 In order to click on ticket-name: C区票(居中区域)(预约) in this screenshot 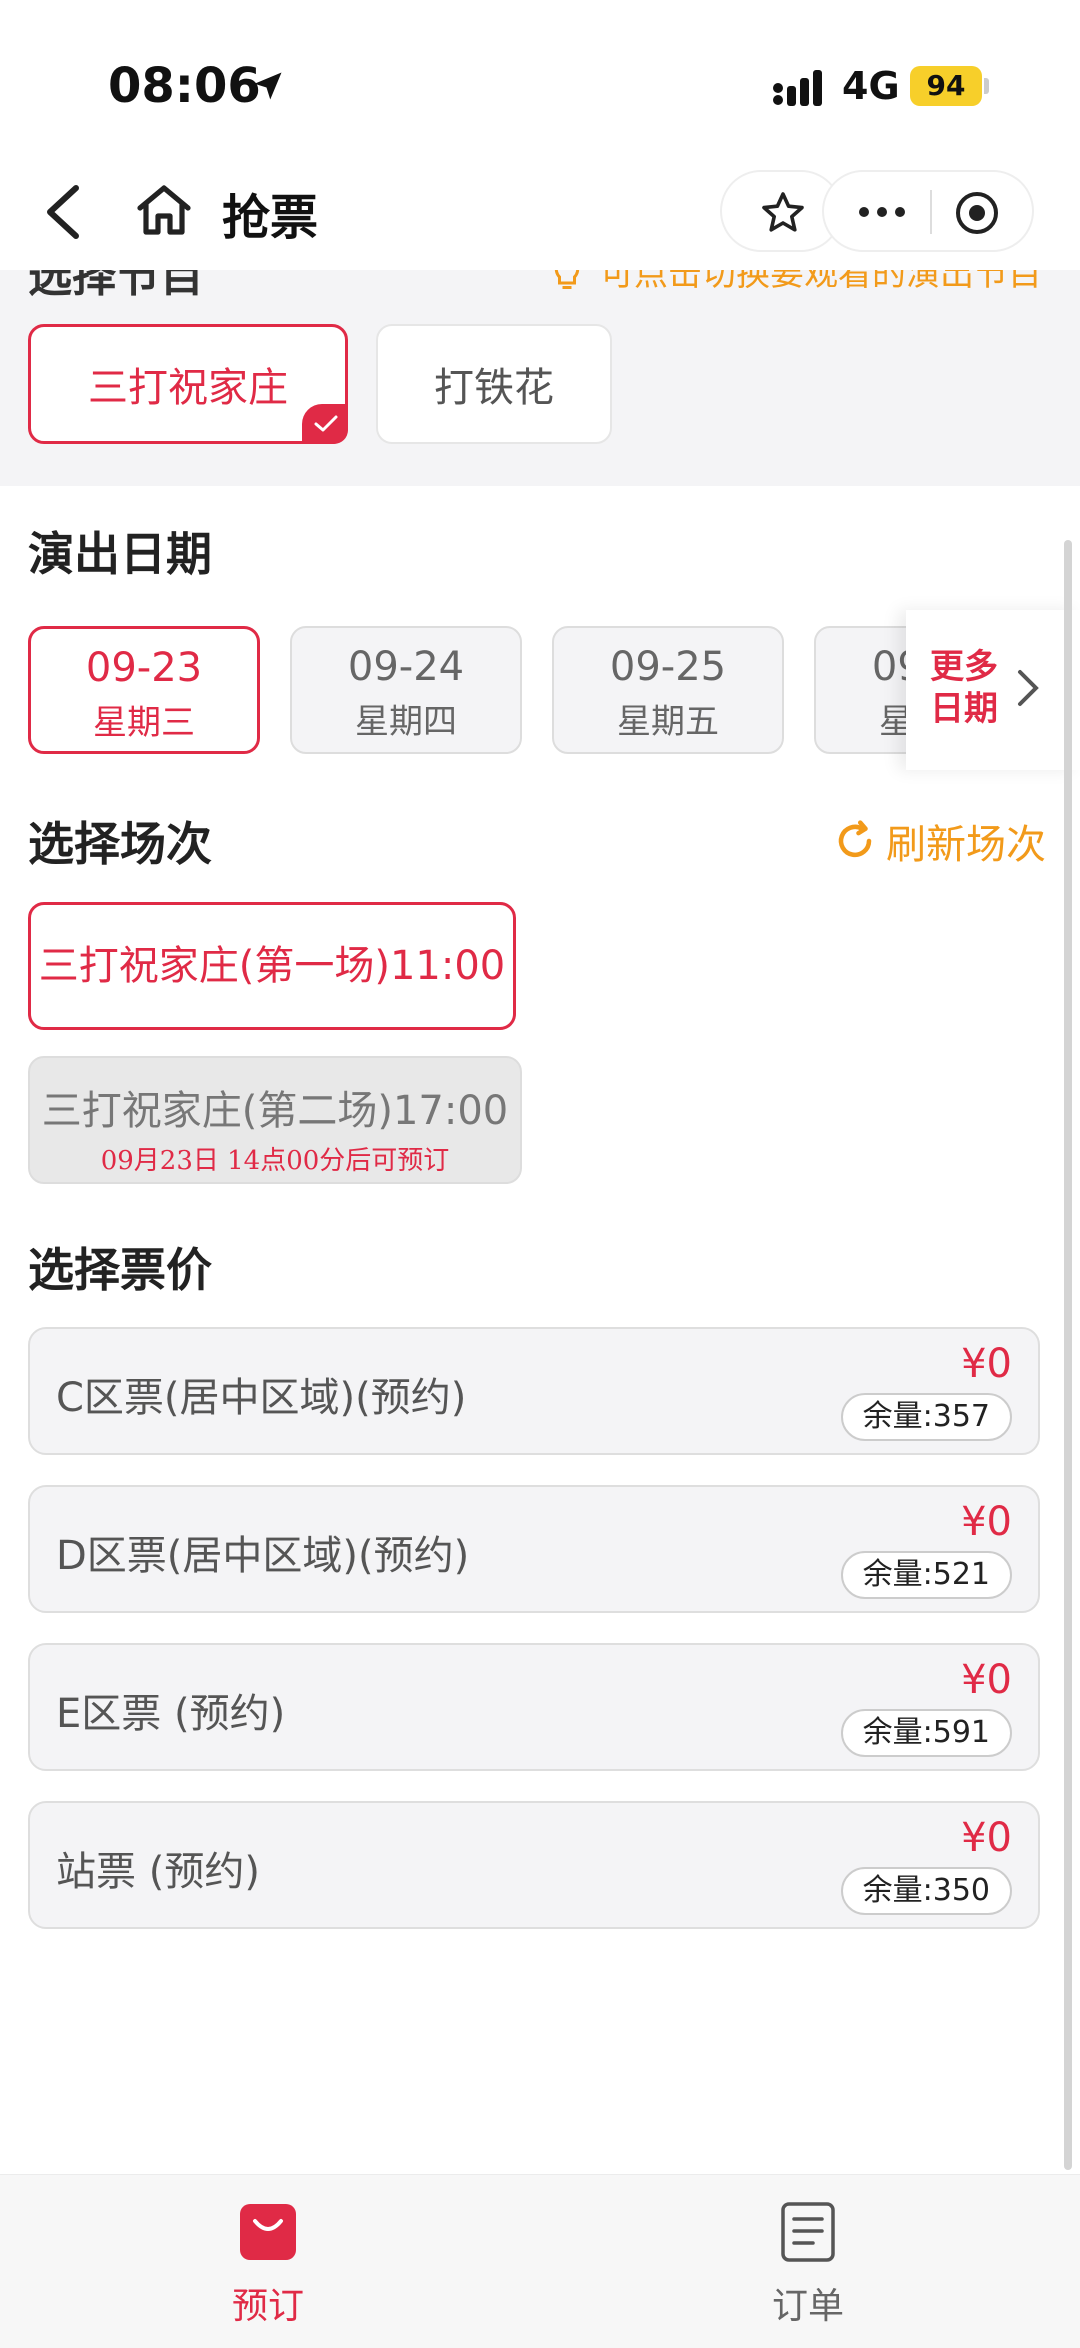, I will do `click(261, 1398)`.